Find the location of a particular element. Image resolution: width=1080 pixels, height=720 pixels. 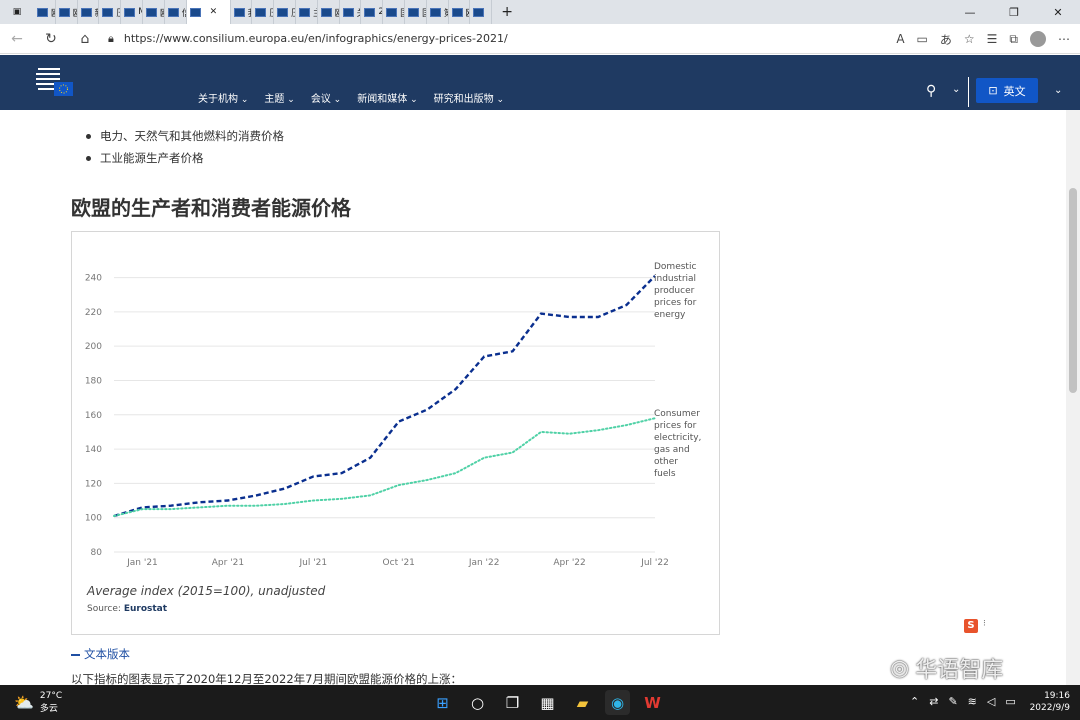

tab-4: Me is located at coordinates (132, 12).